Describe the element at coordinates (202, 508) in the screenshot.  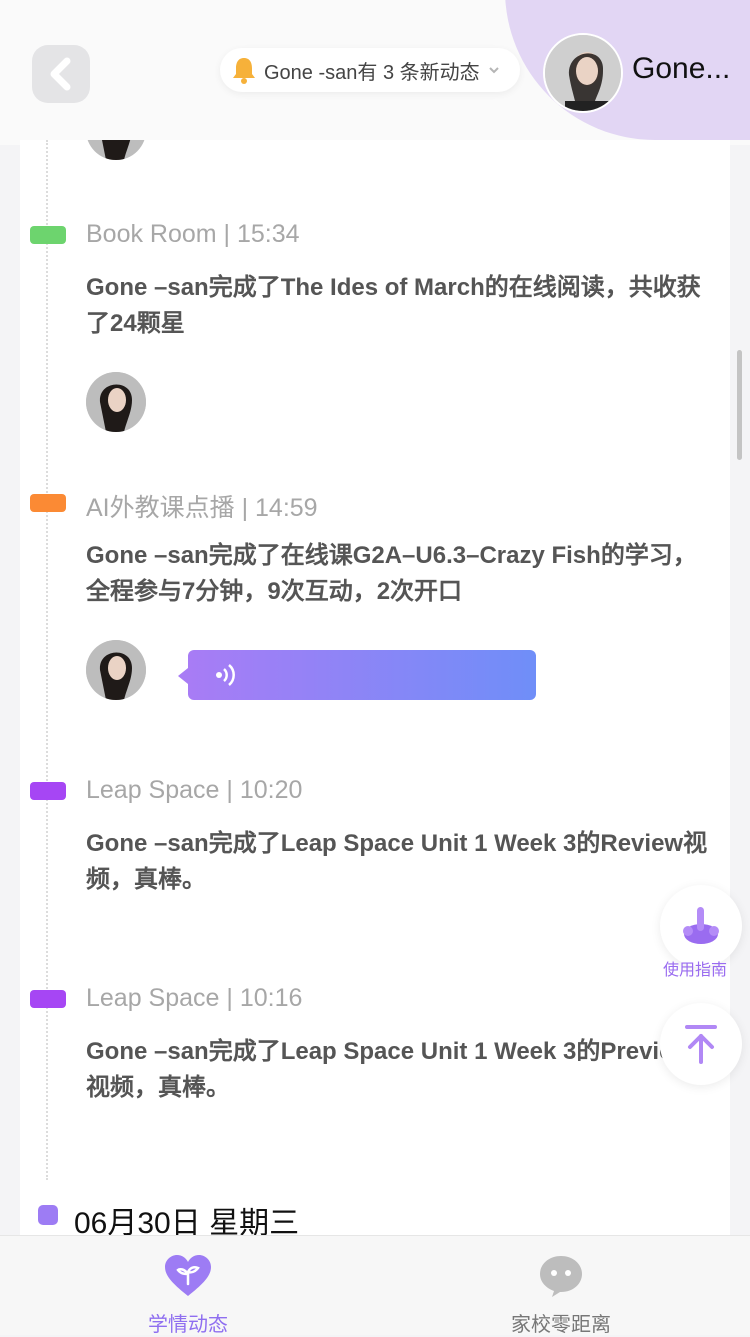
I see `entry-meta: AI外教课点播 | 14:59` at that location.